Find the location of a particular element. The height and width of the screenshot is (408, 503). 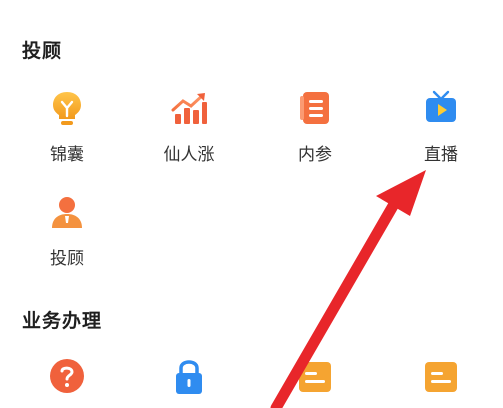

grid-item-label: 内参 is located at coordinates (315, 155).